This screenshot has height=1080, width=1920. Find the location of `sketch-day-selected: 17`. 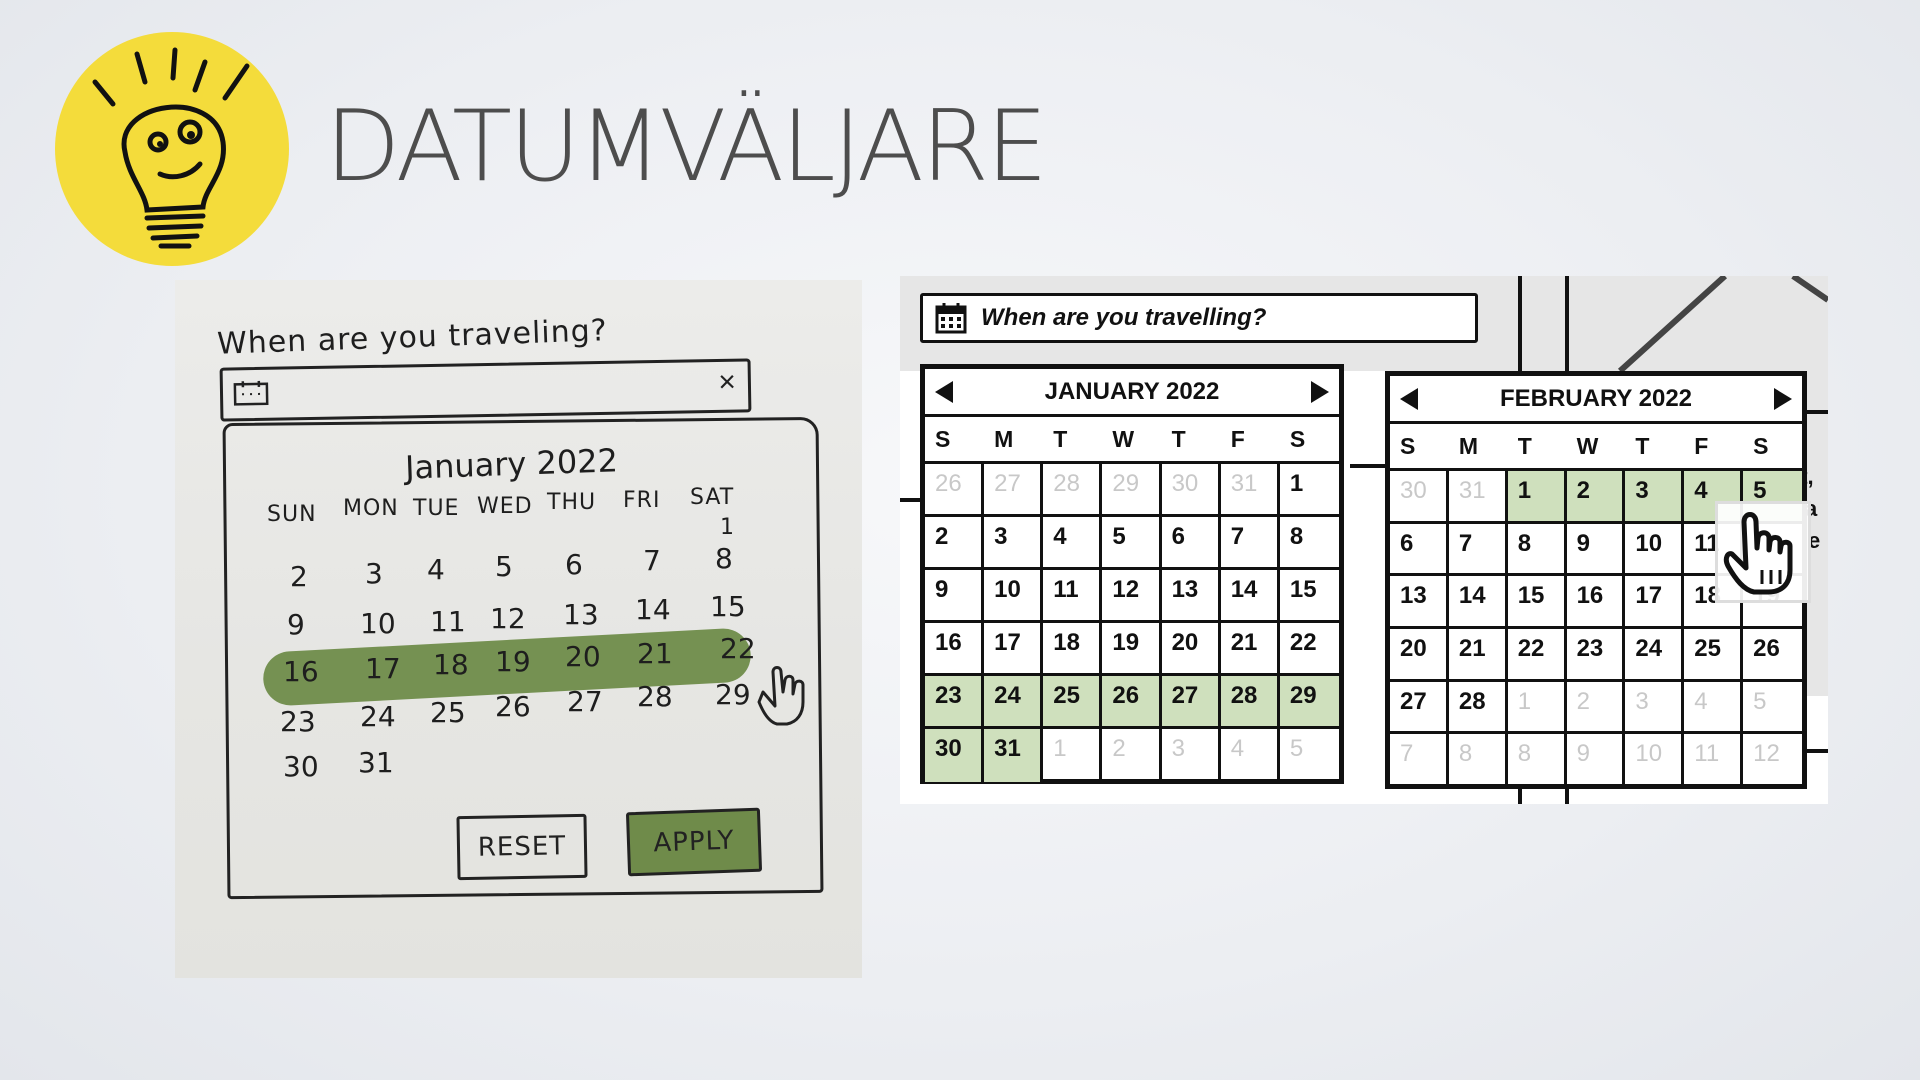

sketch-day-selected: 17 is located at coordinates (383, 668).